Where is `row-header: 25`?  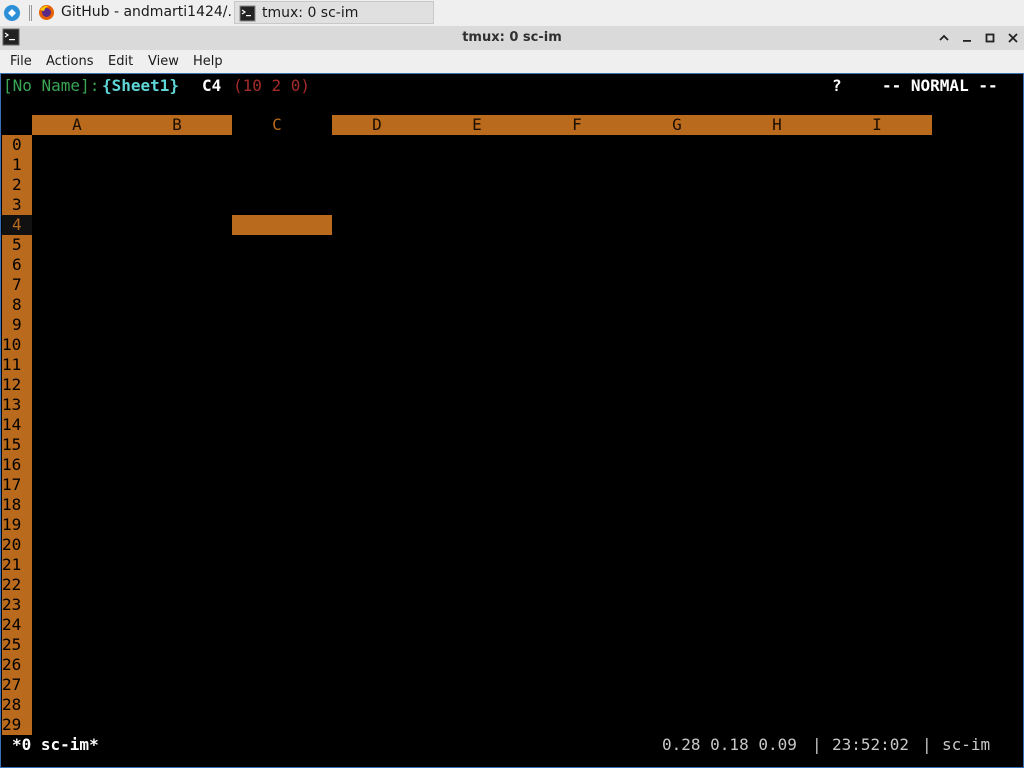
row-header: 25 is located at coordinates (17, 645).